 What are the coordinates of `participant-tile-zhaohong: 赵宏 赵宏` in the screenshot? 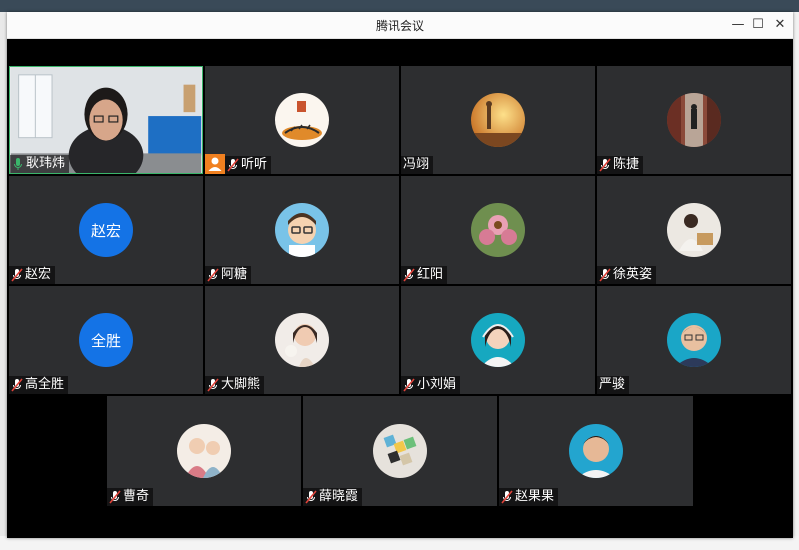 It's located at (106, 230).